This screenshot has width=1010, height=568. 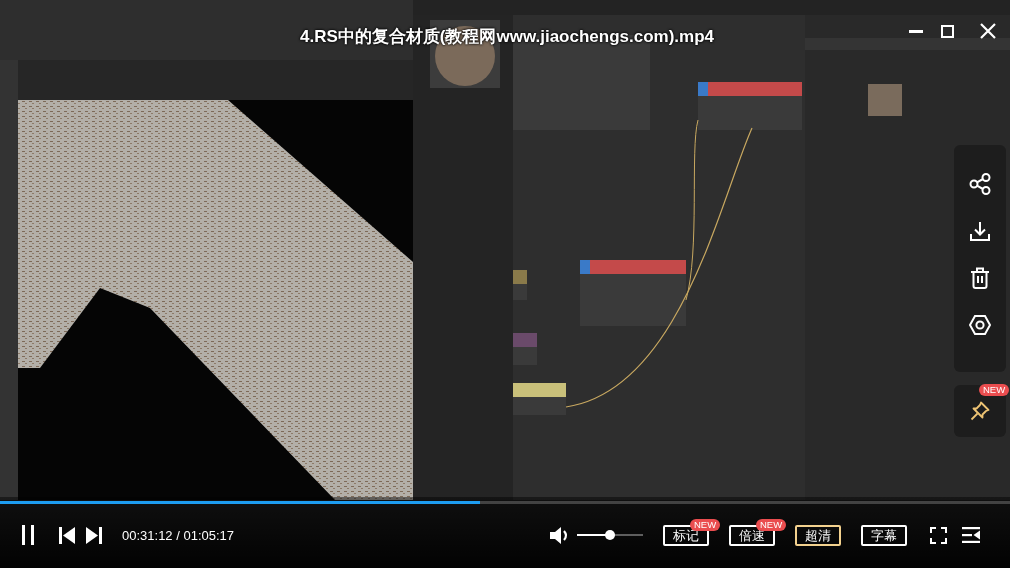 I want to click on playback-time: 00:31:12 / 01:05:17, so click(x=178, y=535).